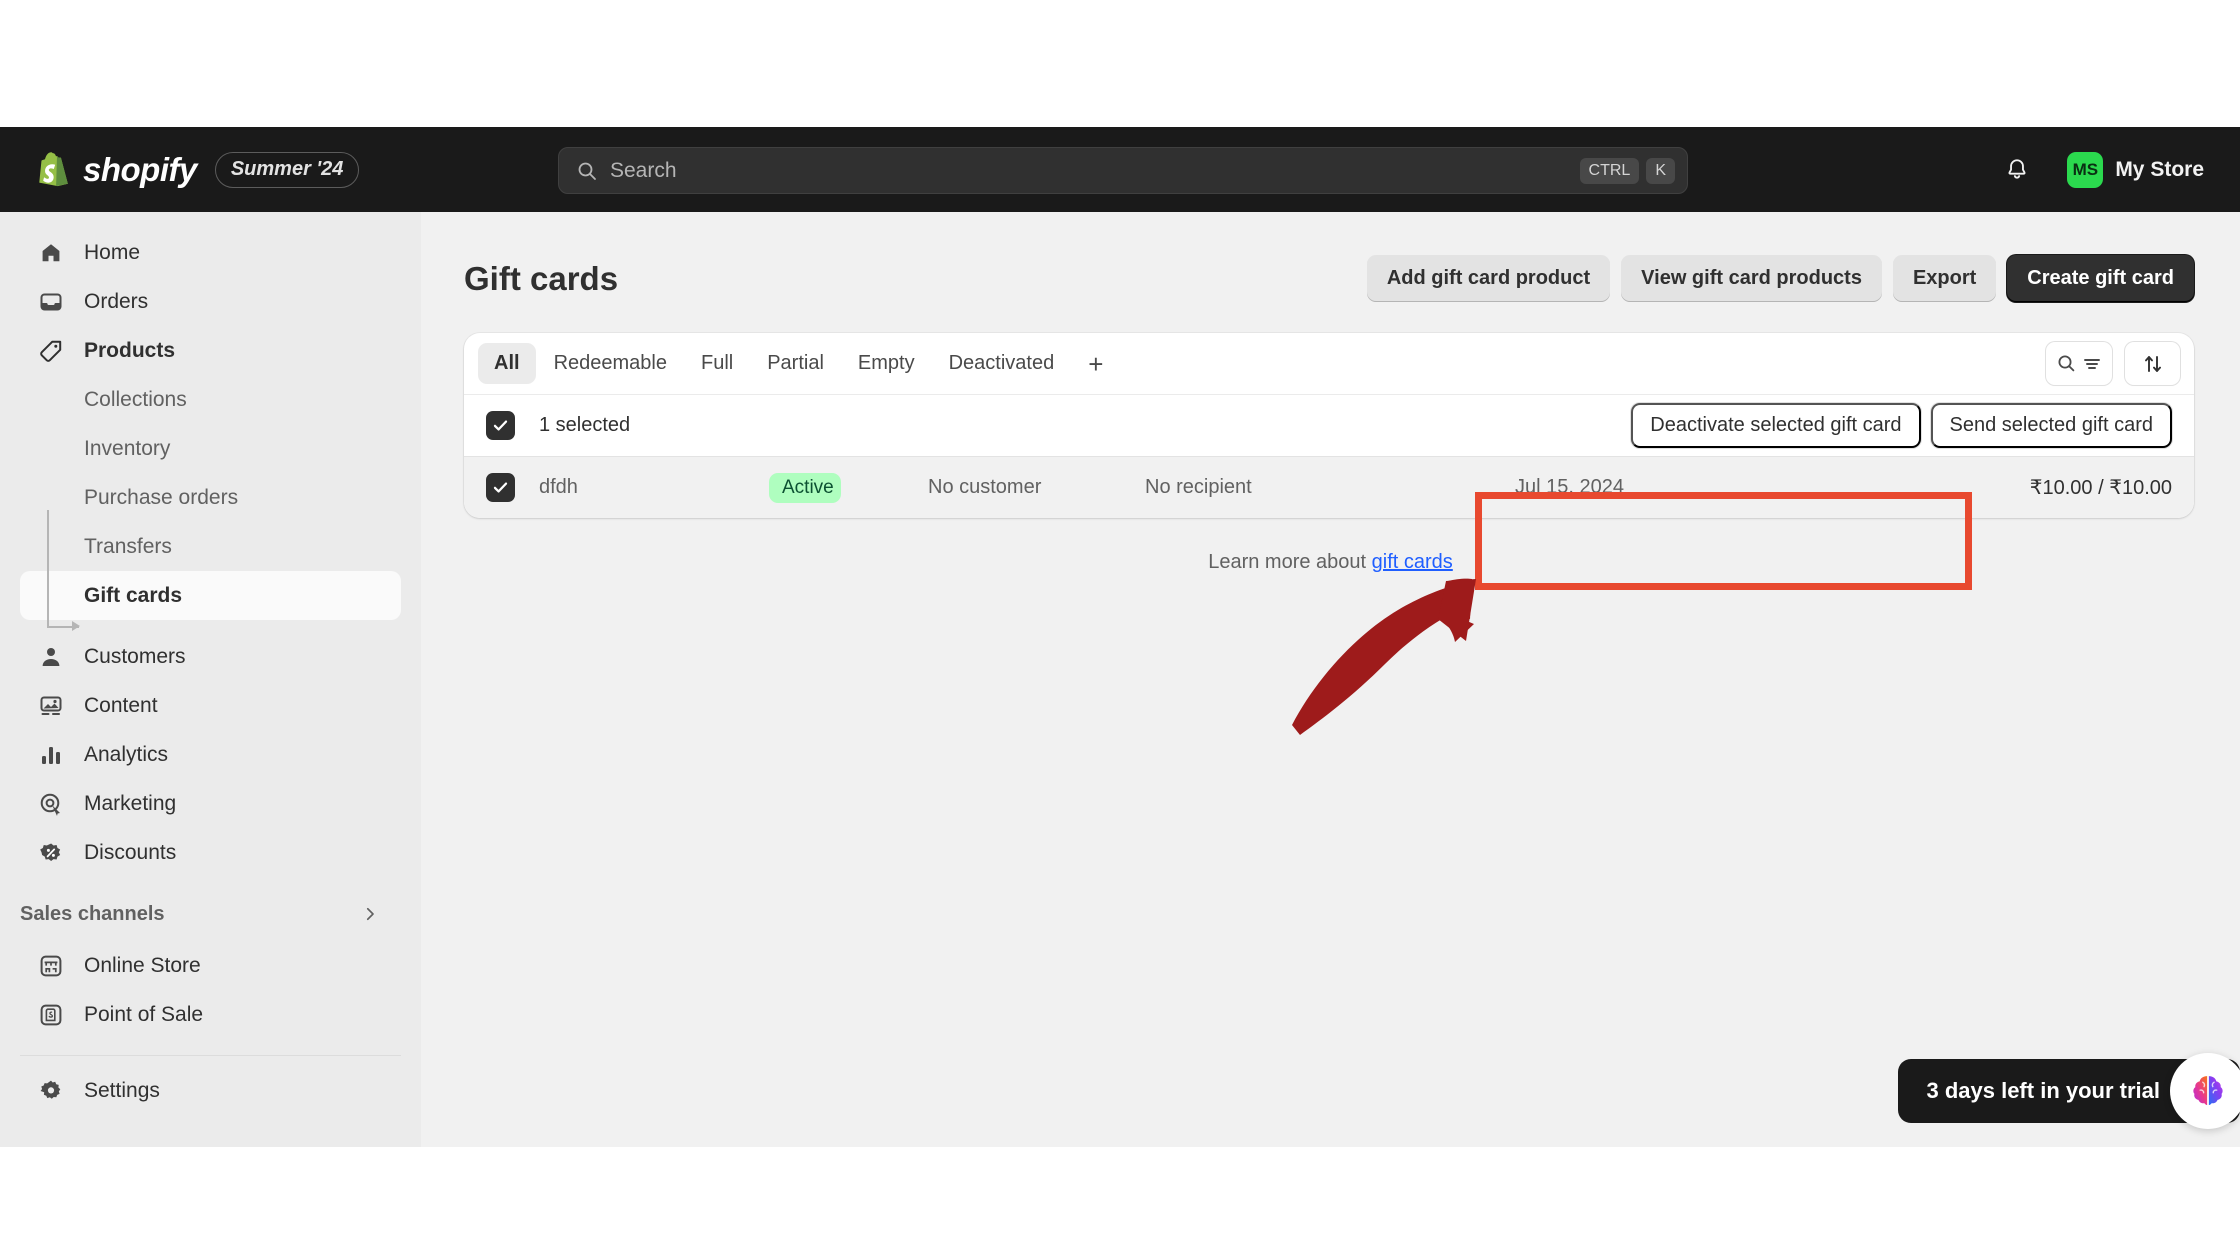 The width and height of the screenshot is (2240, 1260). Describe the element at coordinates (210, 546) in the screenshot. I see `sidebar-item-transfers: Transfers` at that location.